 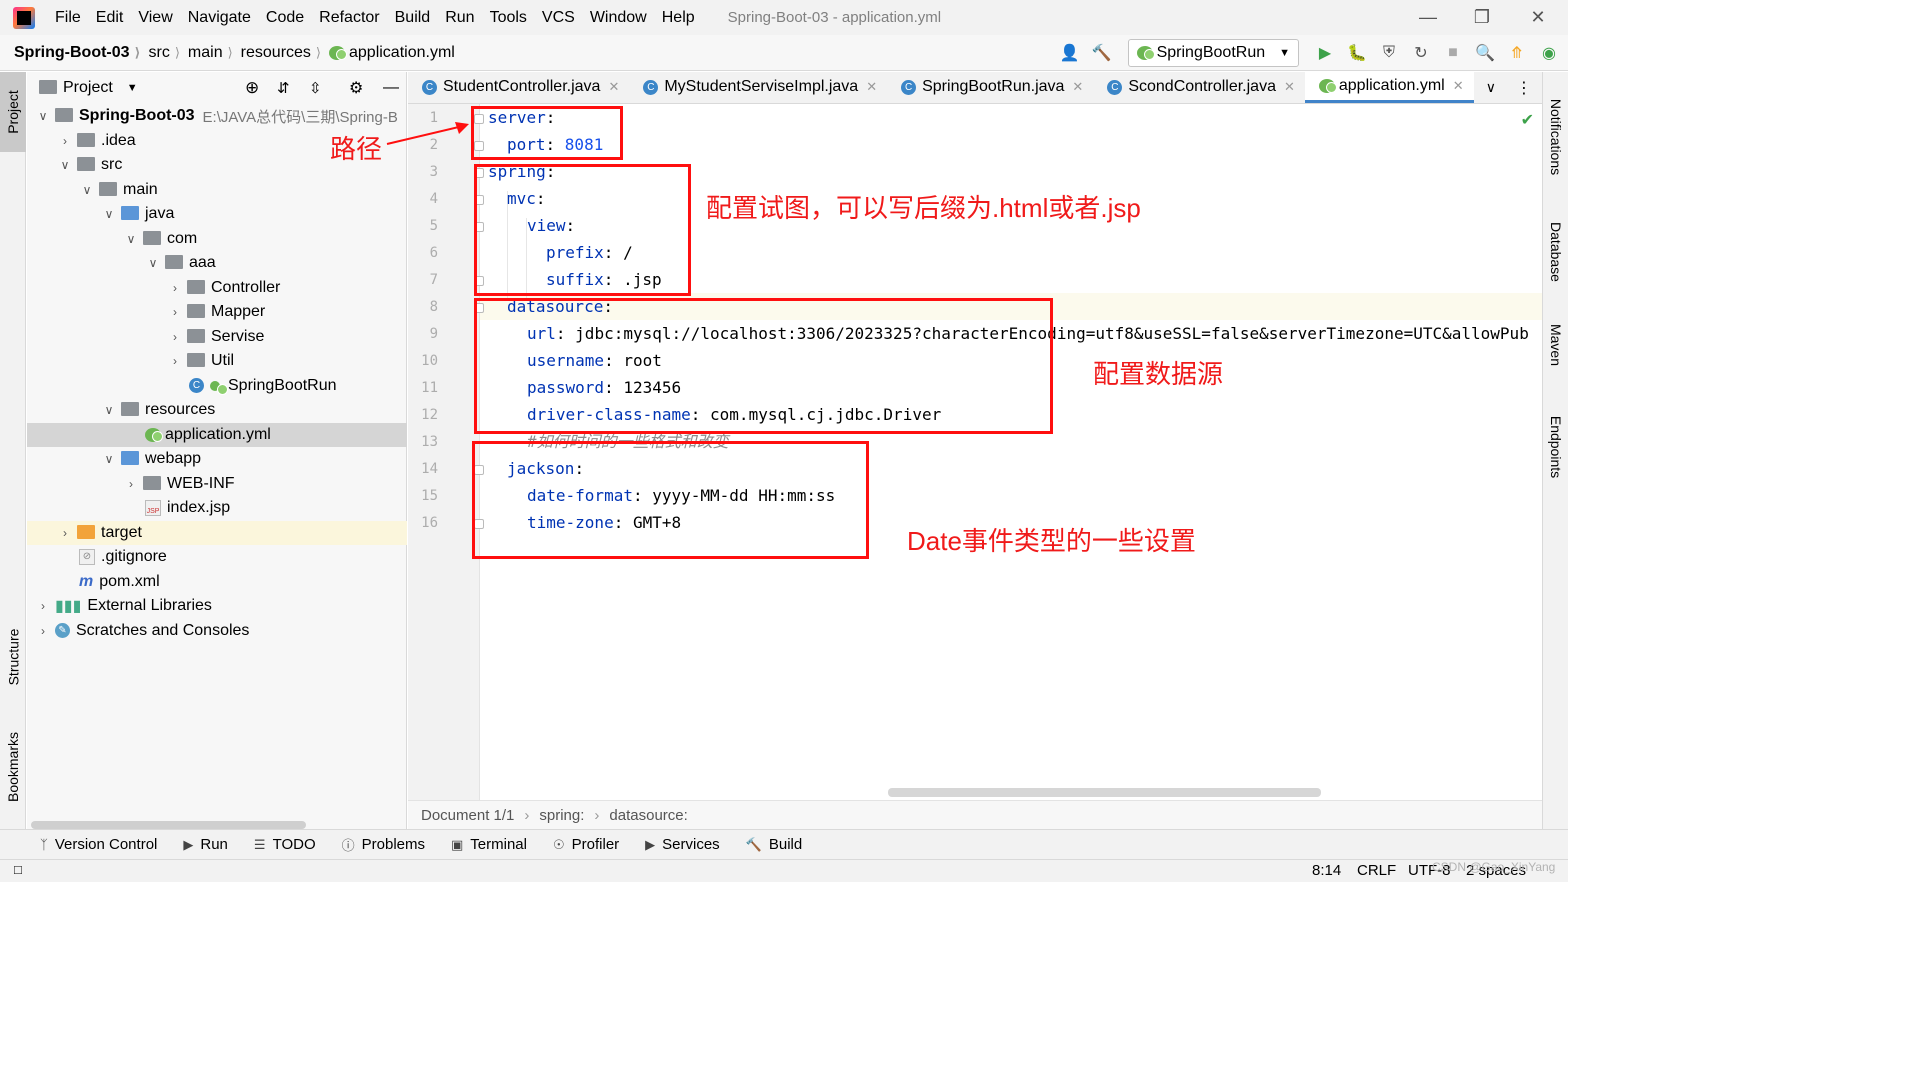 What do you see at coordinates (315, 88) in the screenshot?
I see `collapse-all-icon: ⇳` at bounding box center [315, 88].